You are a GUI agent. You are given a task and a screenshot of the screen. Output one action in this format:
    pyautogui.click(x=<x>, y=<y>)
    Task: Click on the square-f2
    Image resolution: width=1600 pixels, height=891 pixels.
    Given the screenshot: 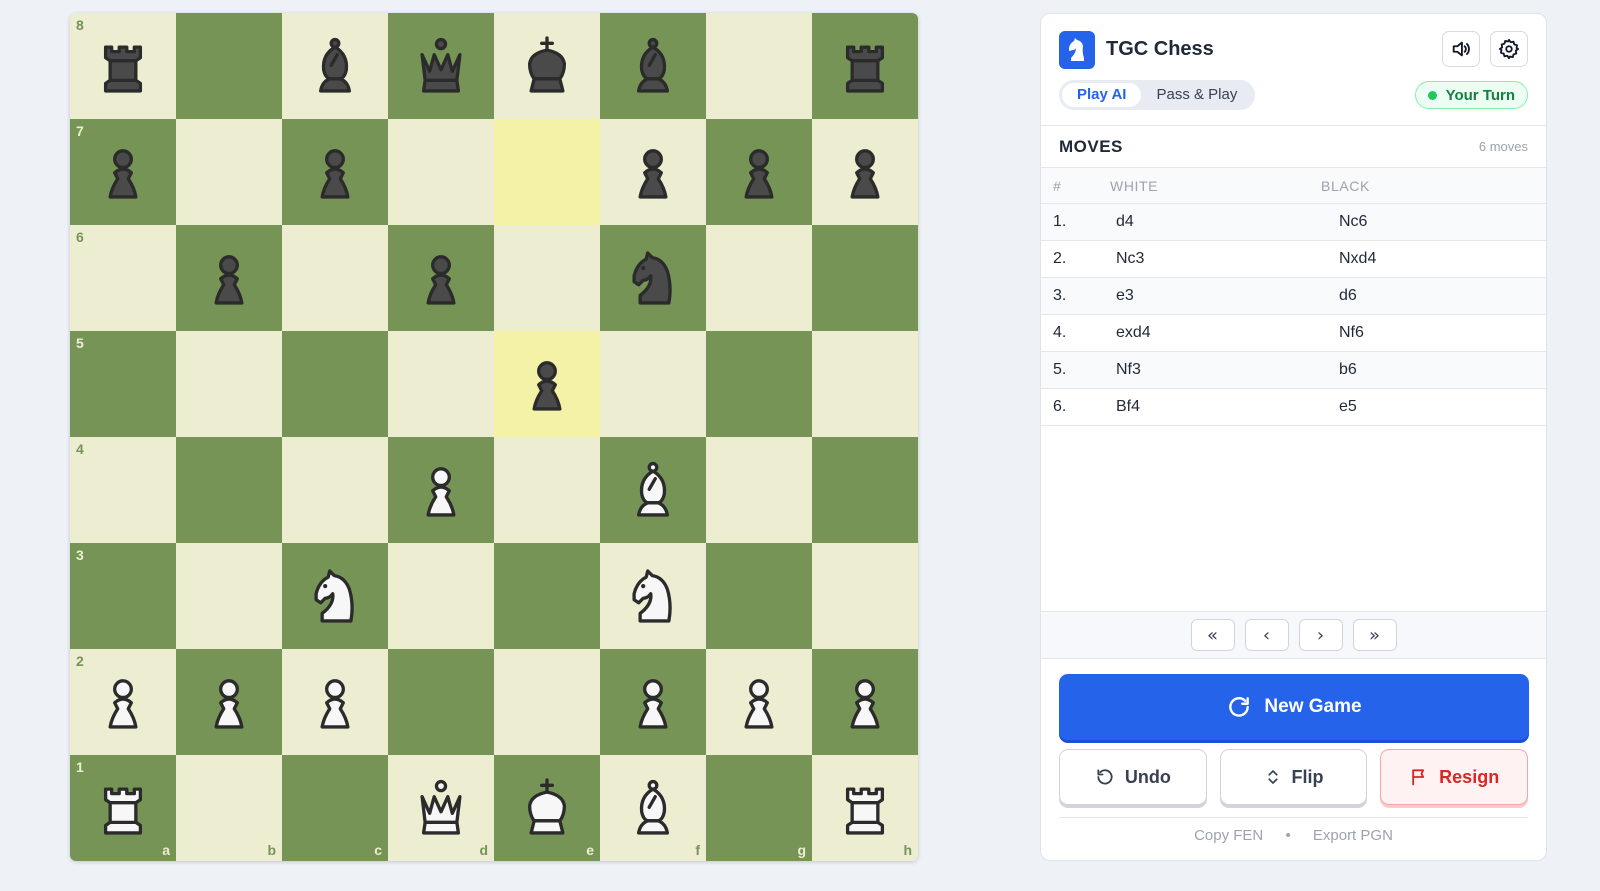 What is the action you would take?
    pyautogui.click(x=653, y=702)
    